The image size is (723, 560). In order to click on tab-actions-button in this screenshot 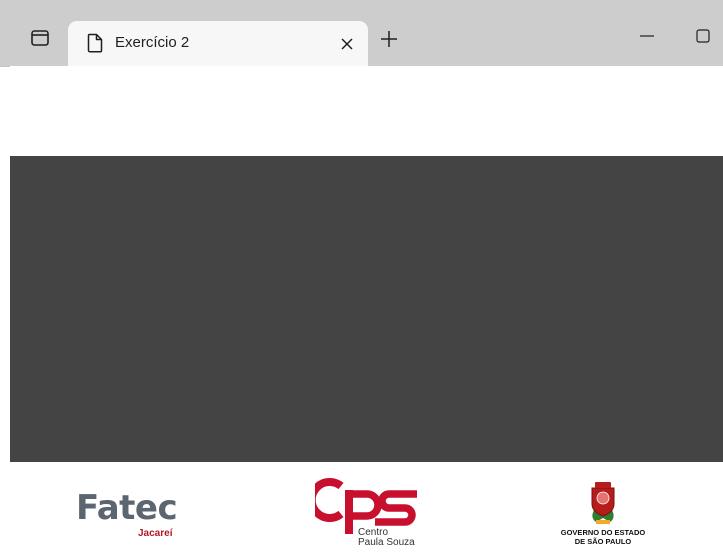, I will do `click(40, 38)`.